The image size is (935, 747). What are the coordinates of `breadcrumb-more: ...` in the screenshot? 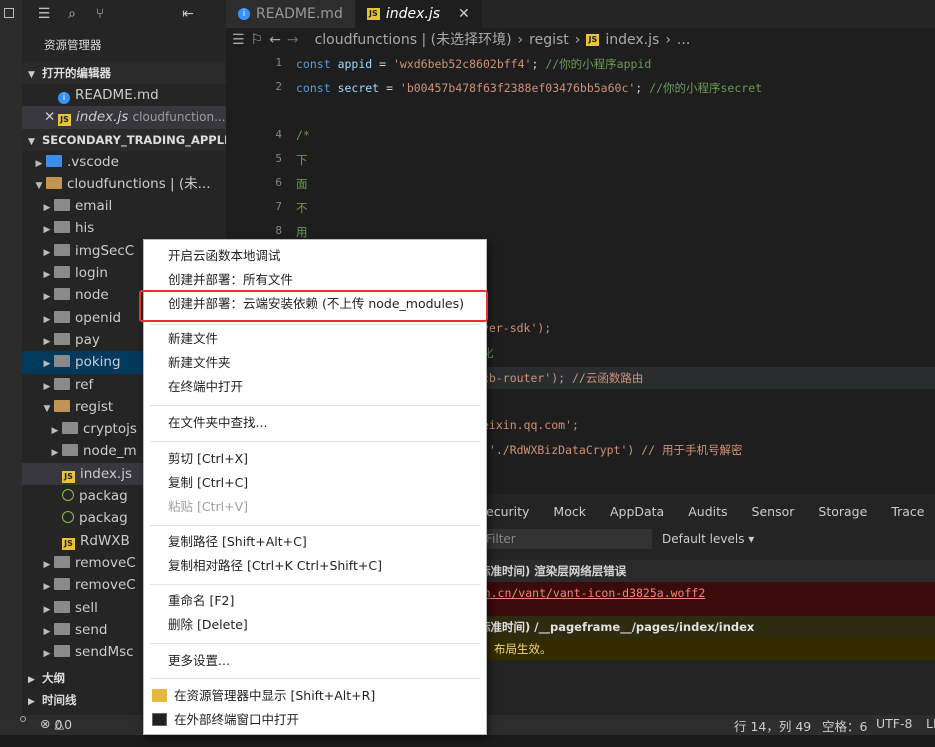 It's located at (683, 40).